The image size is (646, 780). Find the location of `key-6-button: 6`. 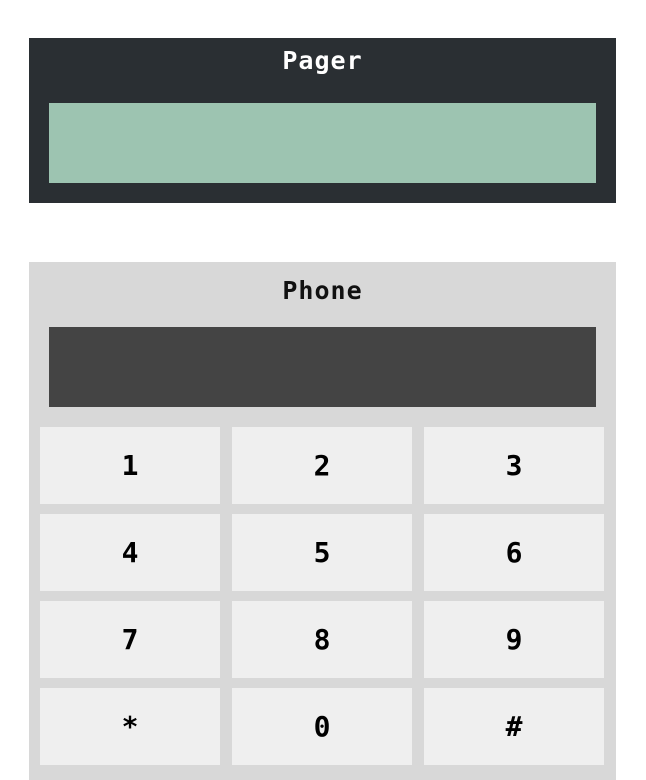

key-6-button: 6 is located at coordinates (514, 552).